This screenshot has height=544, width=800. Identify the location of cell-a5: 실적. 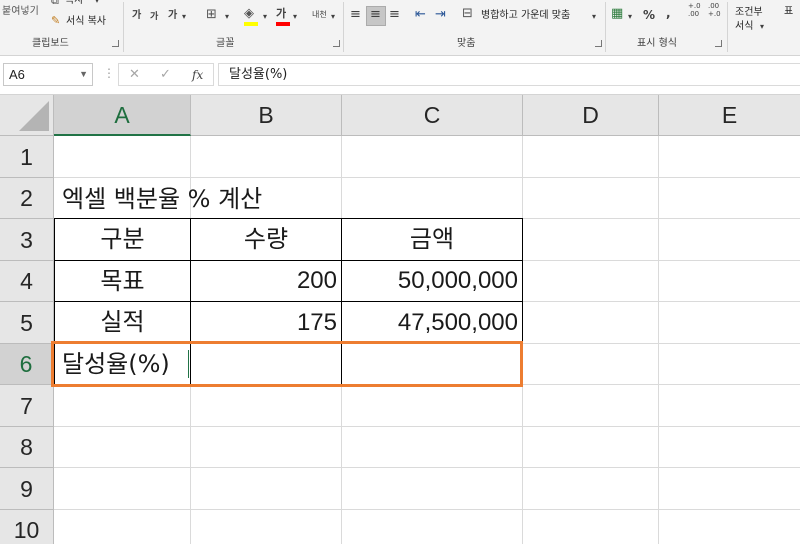
(122, 322).